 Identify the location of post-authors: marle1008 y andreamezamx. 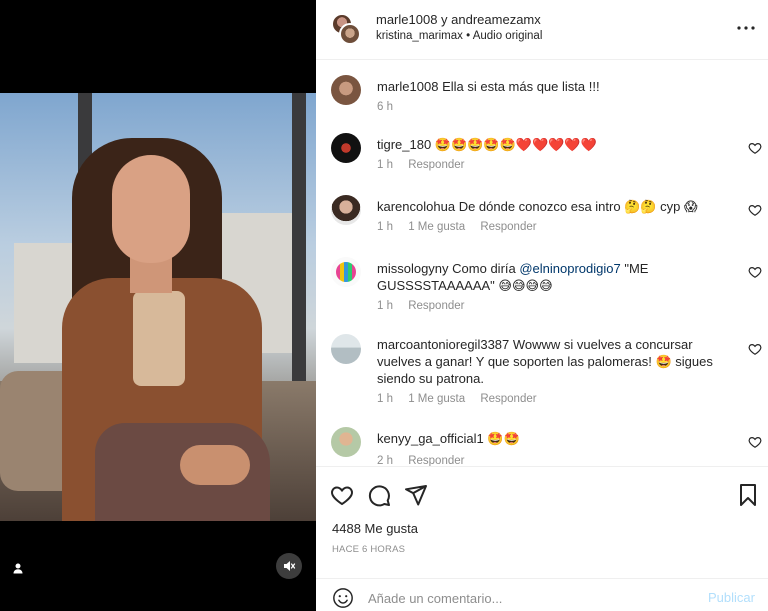
(458, 19).